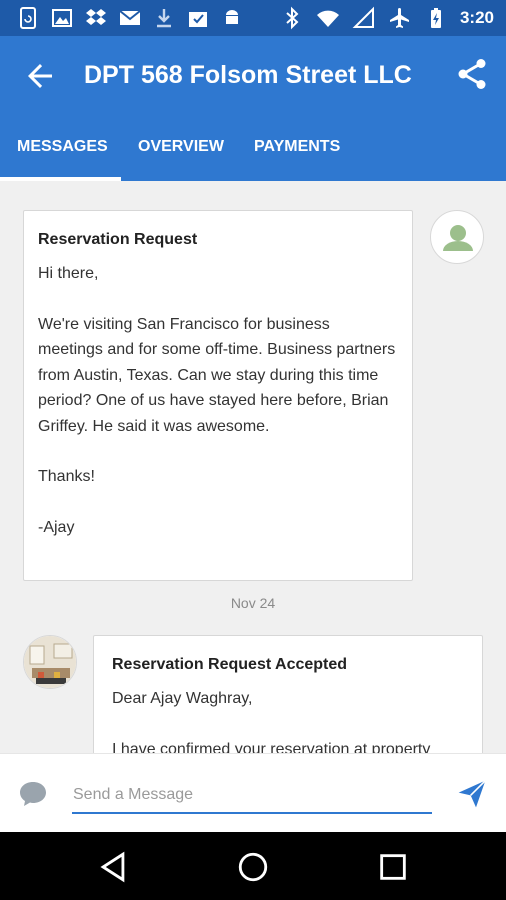 The width and height of the screenshot is (506, 900). I want to click on send-icon, so click(472, 794).